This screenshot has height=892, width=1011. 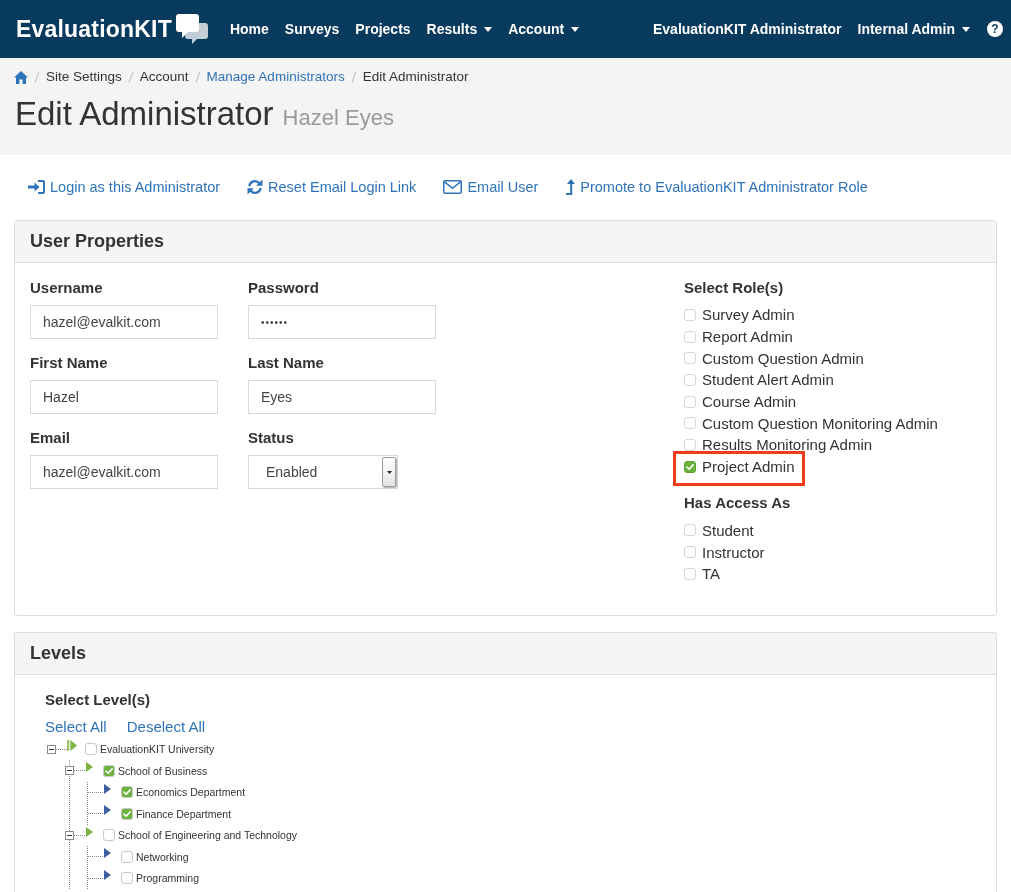 I want to click on field-label: Password, so click(x=284, y=288).